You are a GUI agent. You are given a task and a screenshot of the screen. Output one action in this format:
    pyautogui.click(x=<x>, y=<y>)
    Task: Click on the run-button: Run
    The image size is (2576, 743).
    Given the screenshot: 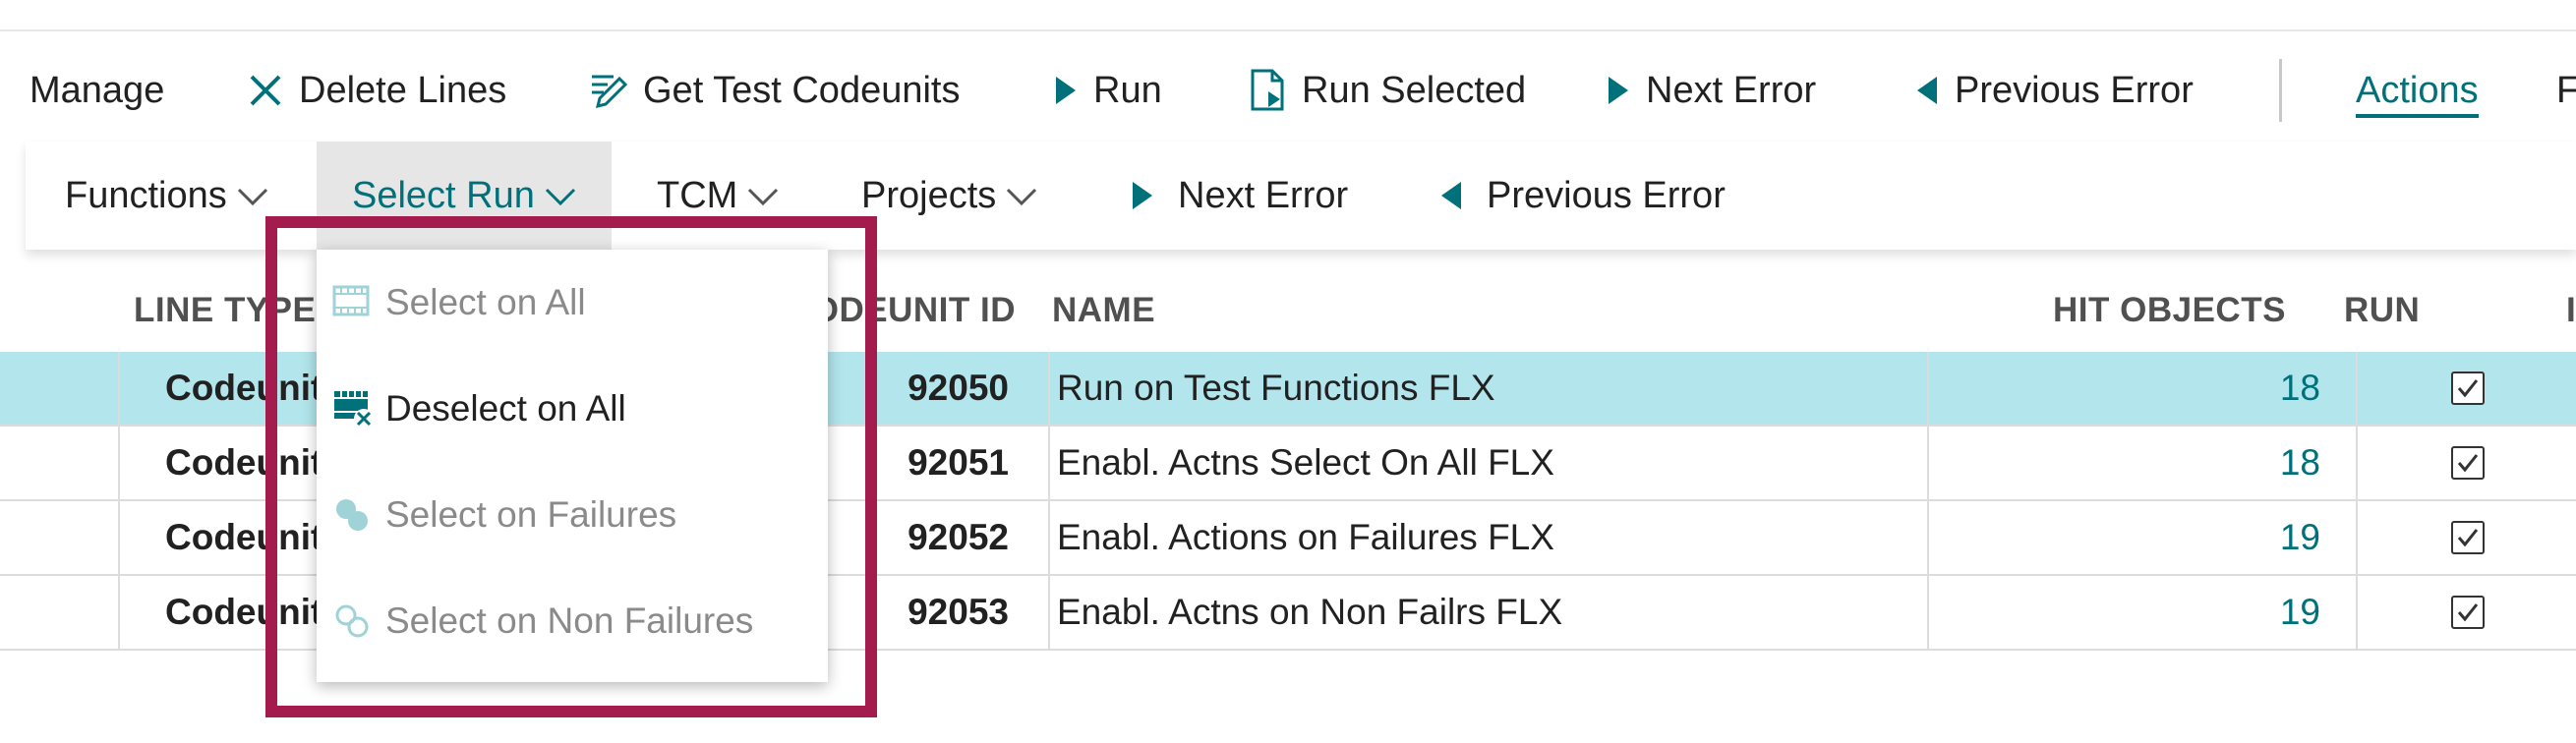 What is the action you would take?
    pyautogui.click(x=1107, y=90)
    